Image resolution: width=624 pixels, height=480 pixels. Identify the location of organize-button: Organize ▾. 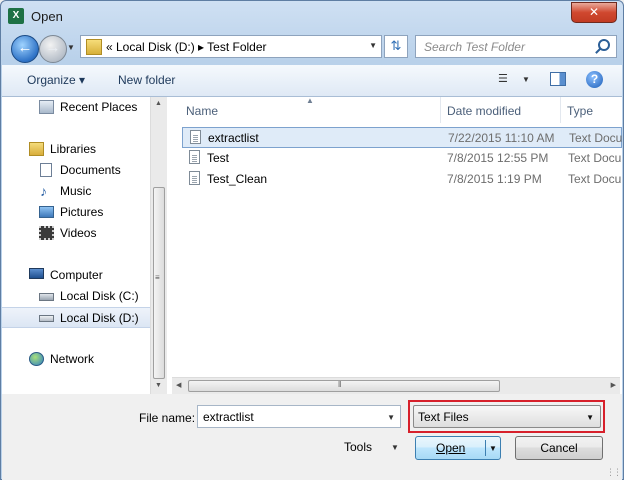
(56, 80).